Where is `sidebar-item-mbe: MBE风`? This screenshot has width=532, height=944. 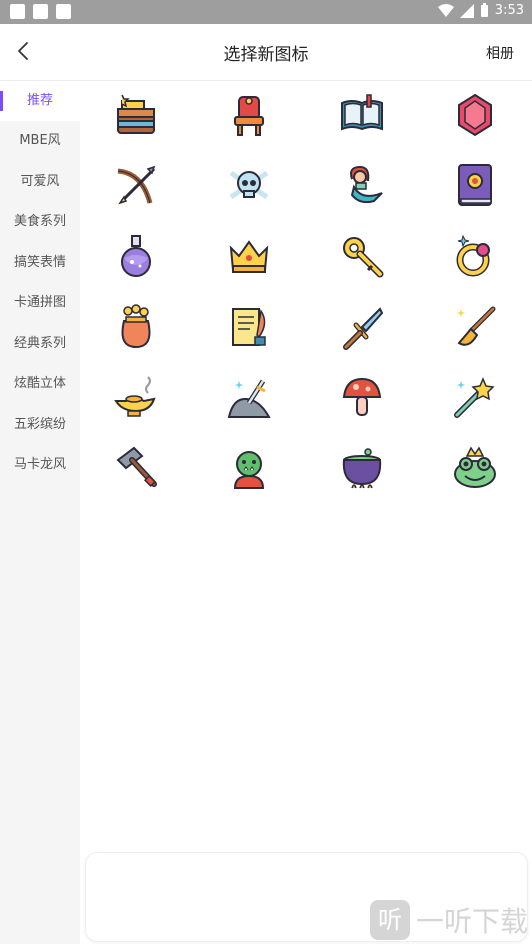 sidebar-item-mbe: MBE风 is located at coordinates (40, 141).